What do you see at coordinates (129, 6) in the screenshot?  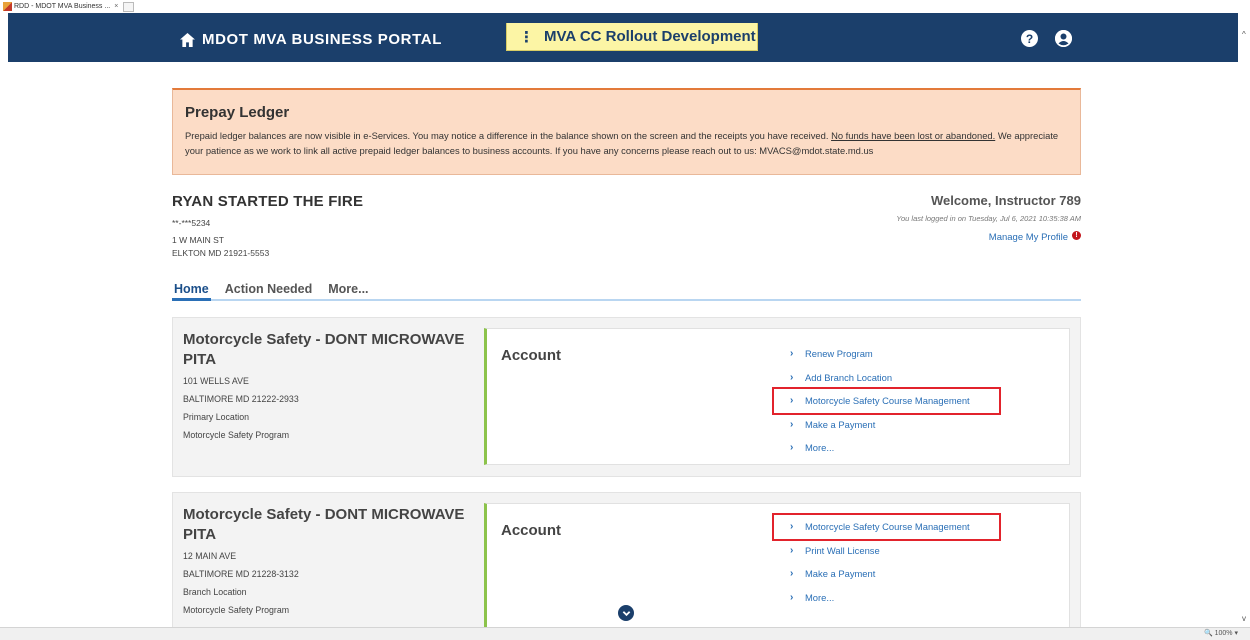 I see `new-tab-button` at bounding box center [129, 6].